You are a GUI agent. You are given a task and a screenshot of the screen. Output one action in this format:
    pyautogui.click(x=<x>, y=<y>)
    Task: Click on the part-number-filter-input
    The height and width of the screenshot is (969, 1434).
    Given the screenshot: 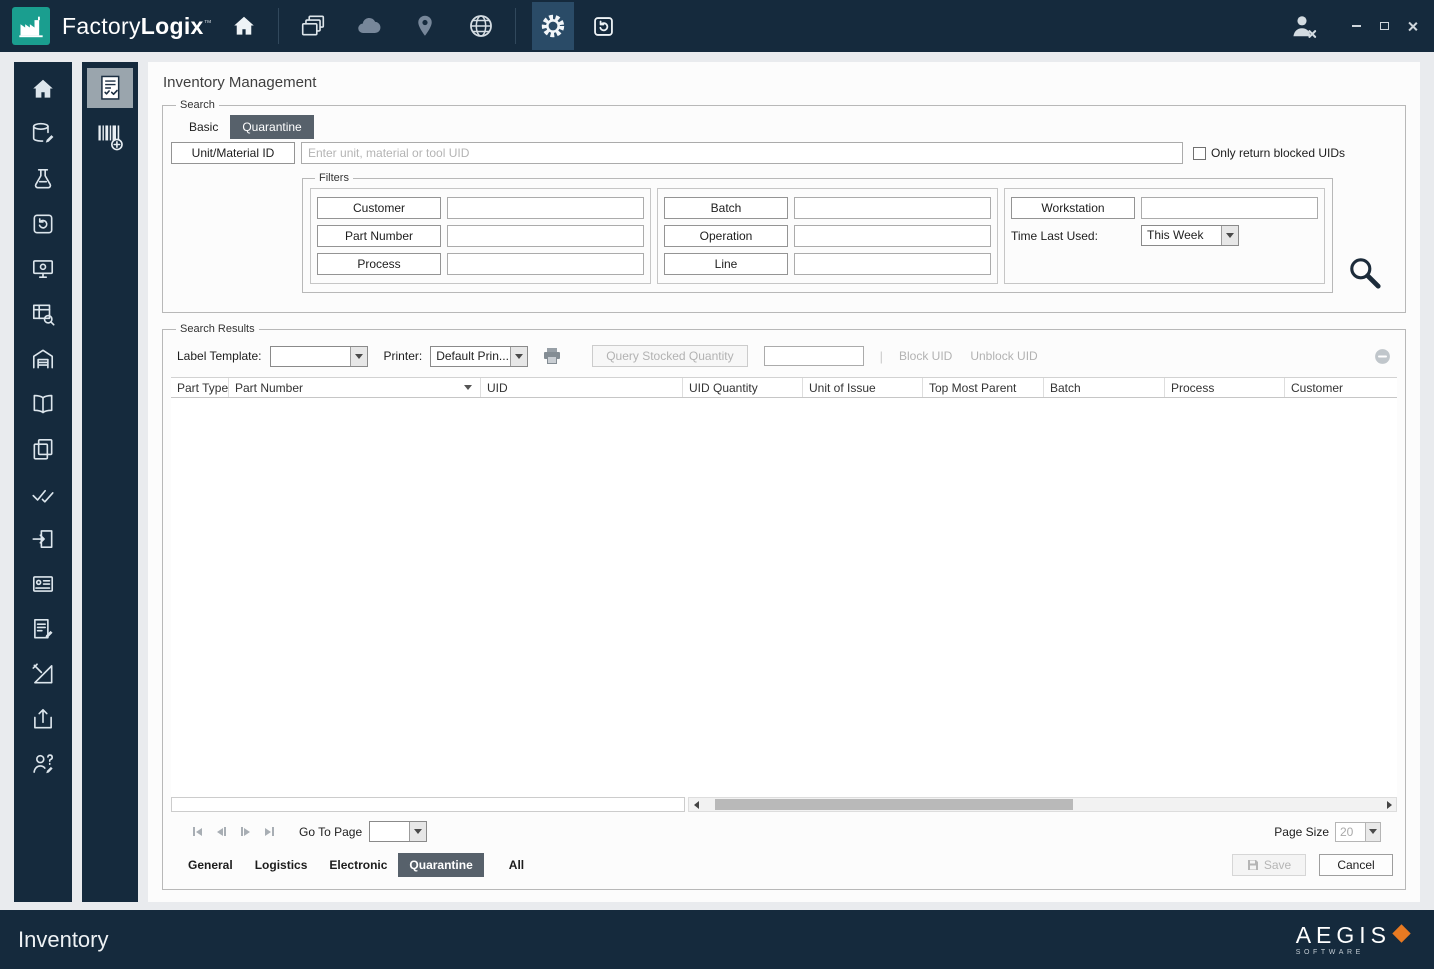 What is the action you would take?
    pyautogui.click(x=545, y=236)
    